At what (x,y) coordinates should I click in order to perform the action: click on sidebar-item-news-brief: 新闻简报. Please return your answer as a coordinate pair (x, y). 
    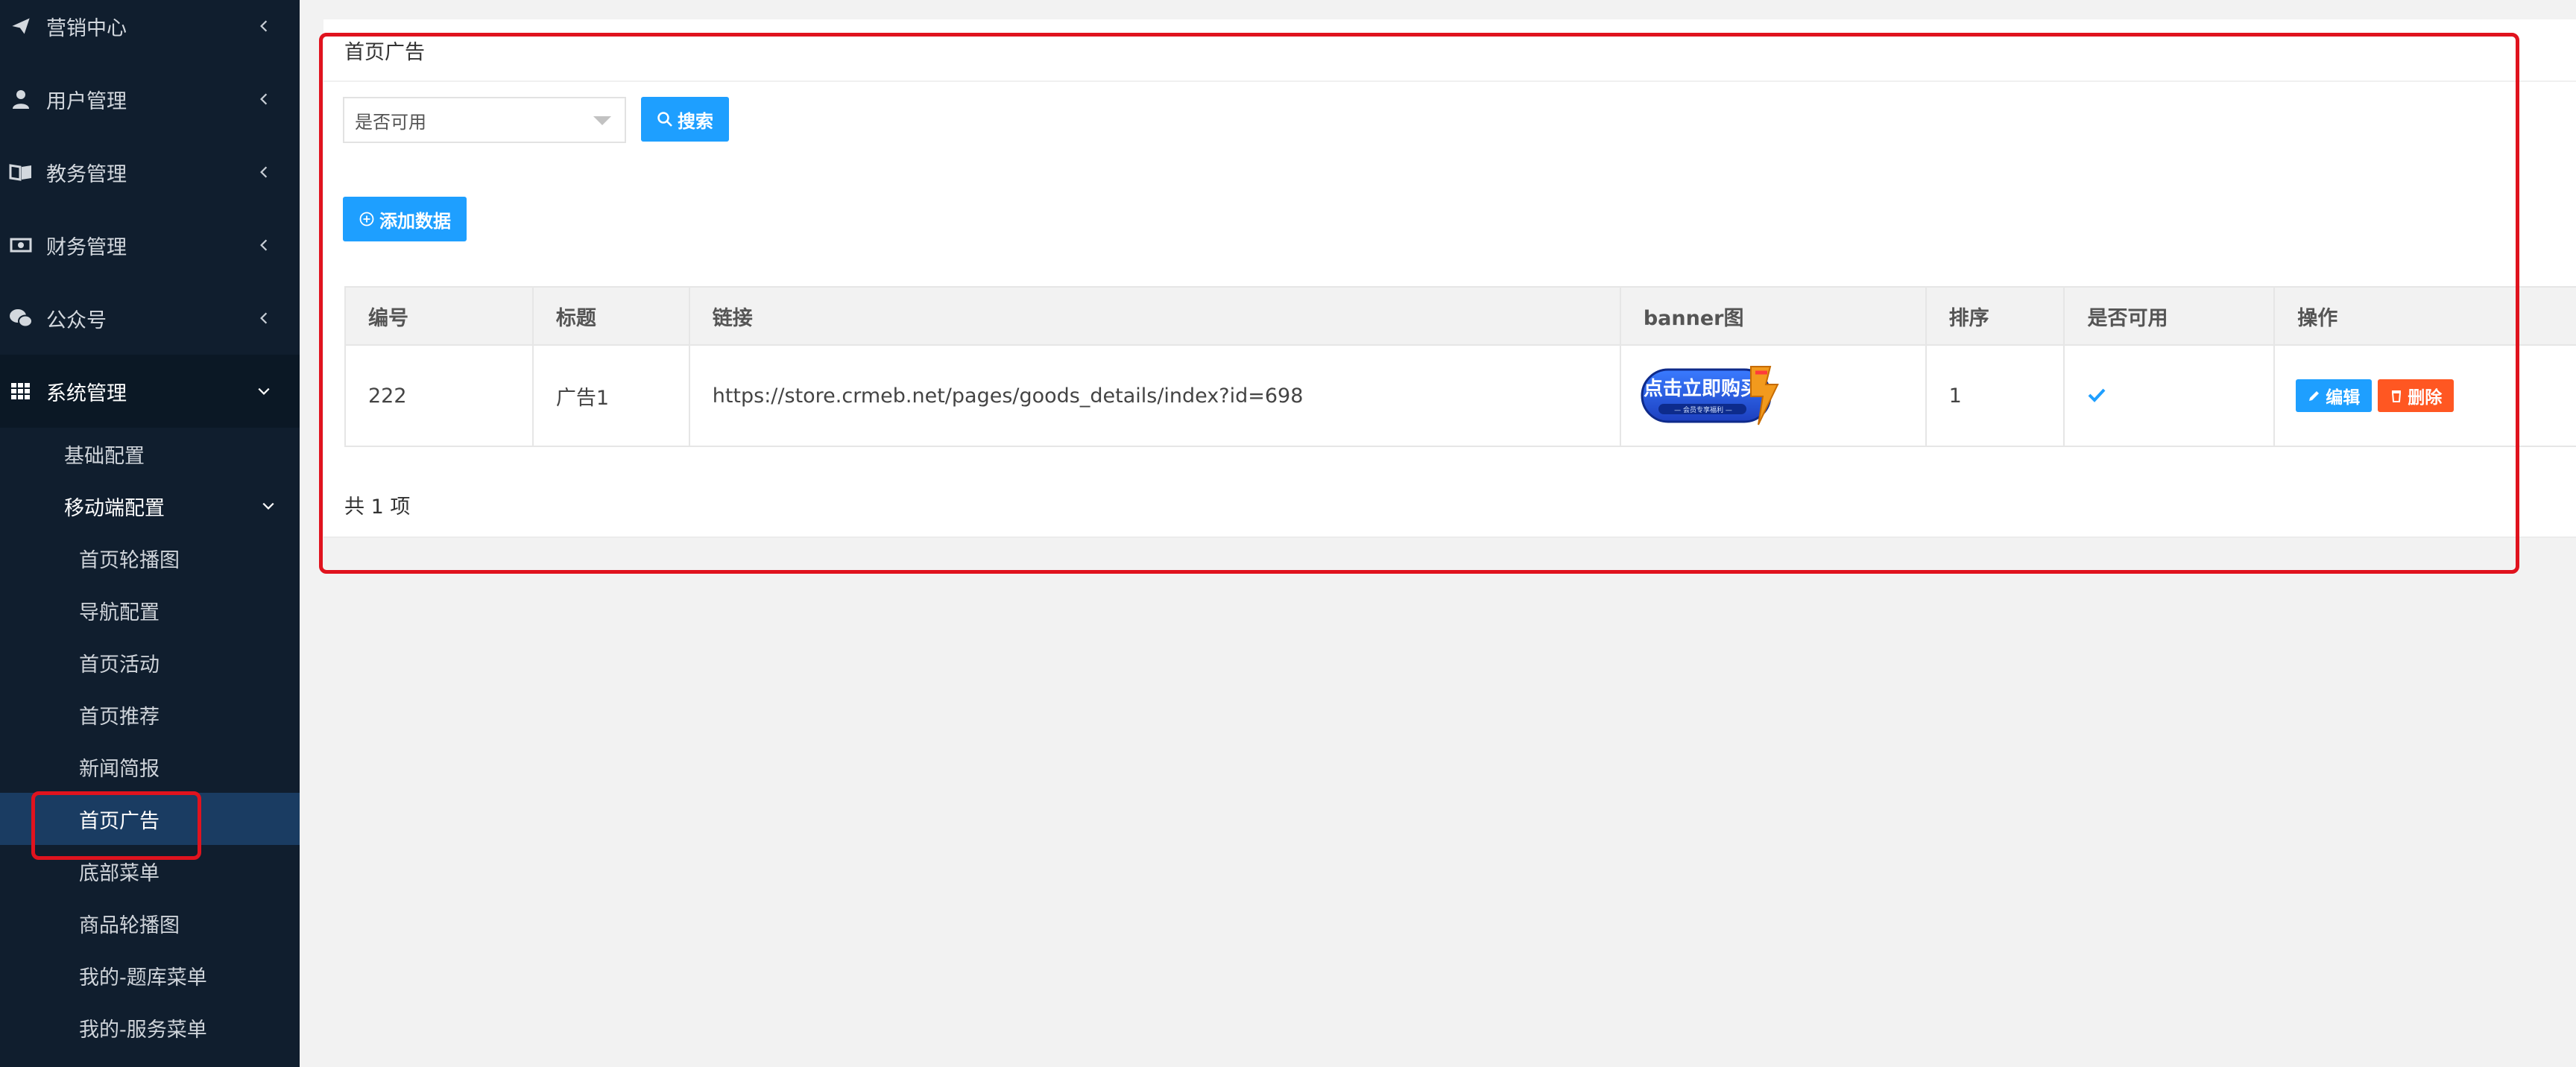
    Looking at the image, I should click on (150, 767).